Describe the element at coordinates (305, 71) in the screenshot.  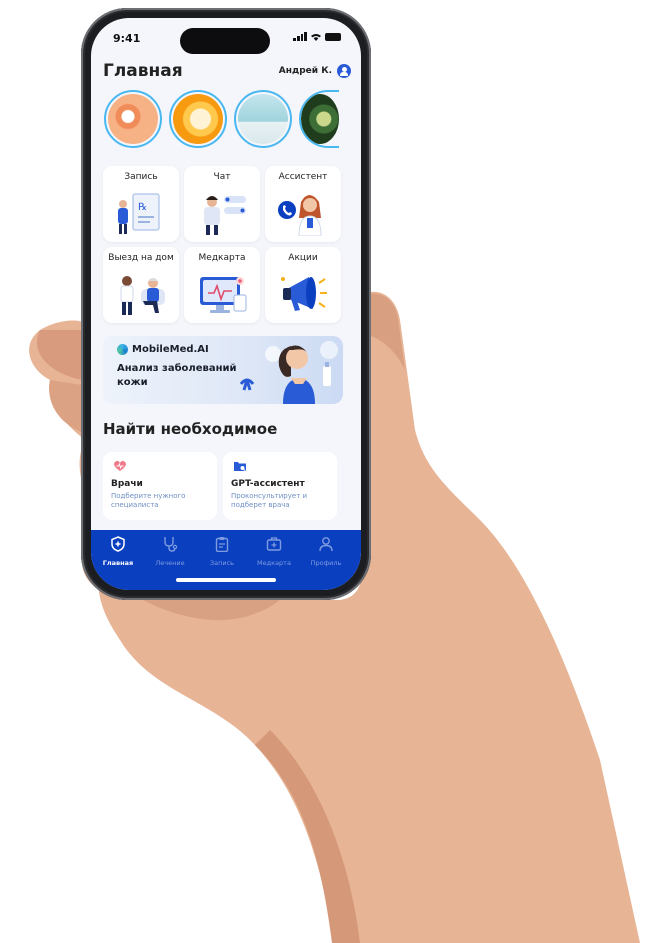
I see `user-name: Андрей К.` at that location.